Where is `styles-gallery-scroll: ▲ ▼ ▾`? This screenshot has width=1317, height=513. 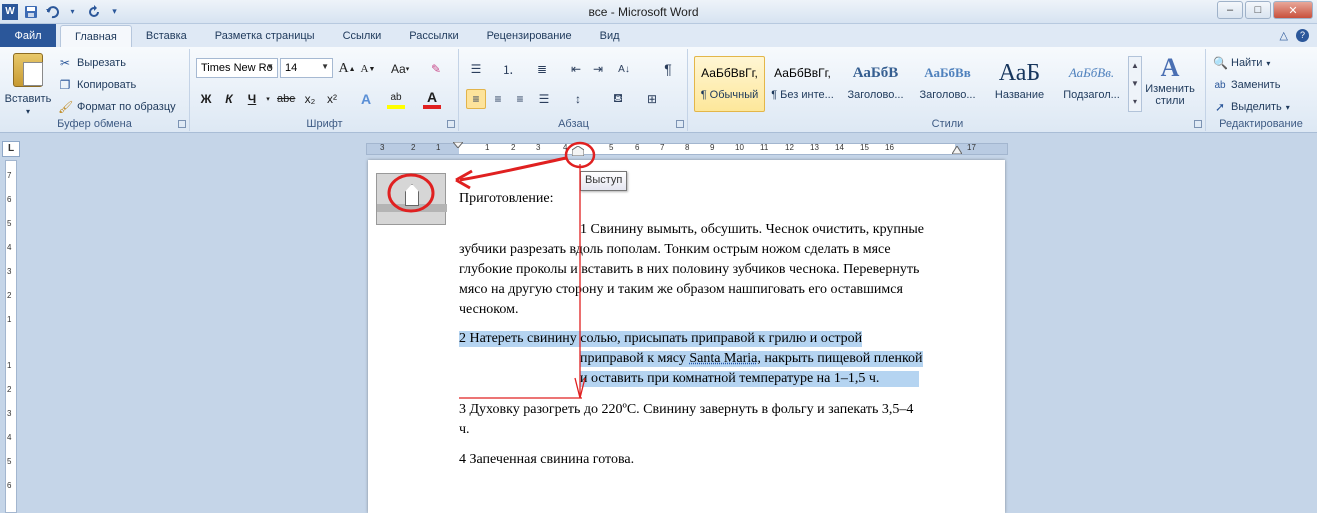
styles-gallery-scroll: ▲ ▼ ▾ is located at coordinates (1135, 84).